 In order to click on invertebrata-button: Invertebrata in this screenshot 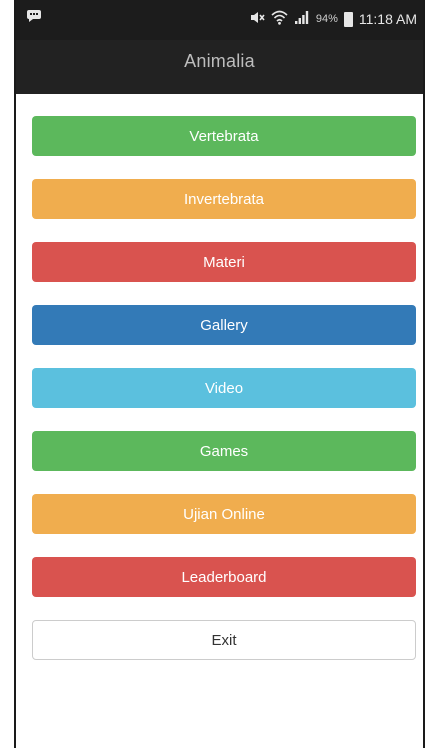, I will do `click(224, 199)`.